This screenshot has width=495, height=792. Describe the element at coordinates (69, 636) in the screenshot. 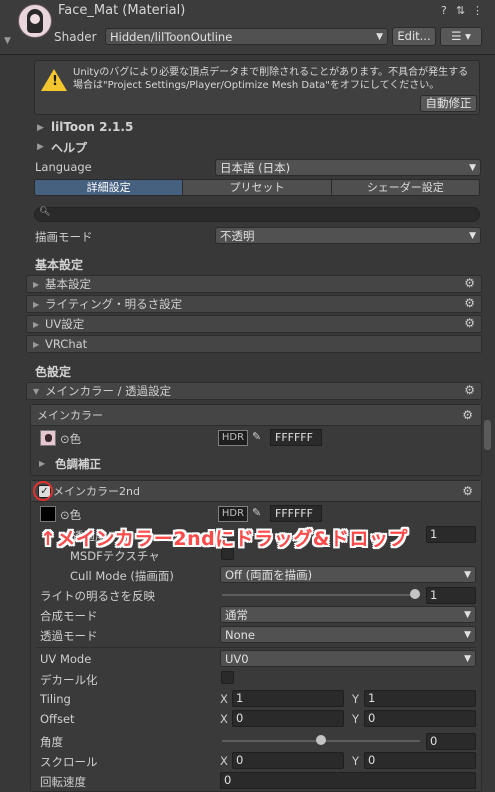

I see `transparency-mode-label: 透過モード` at that location.